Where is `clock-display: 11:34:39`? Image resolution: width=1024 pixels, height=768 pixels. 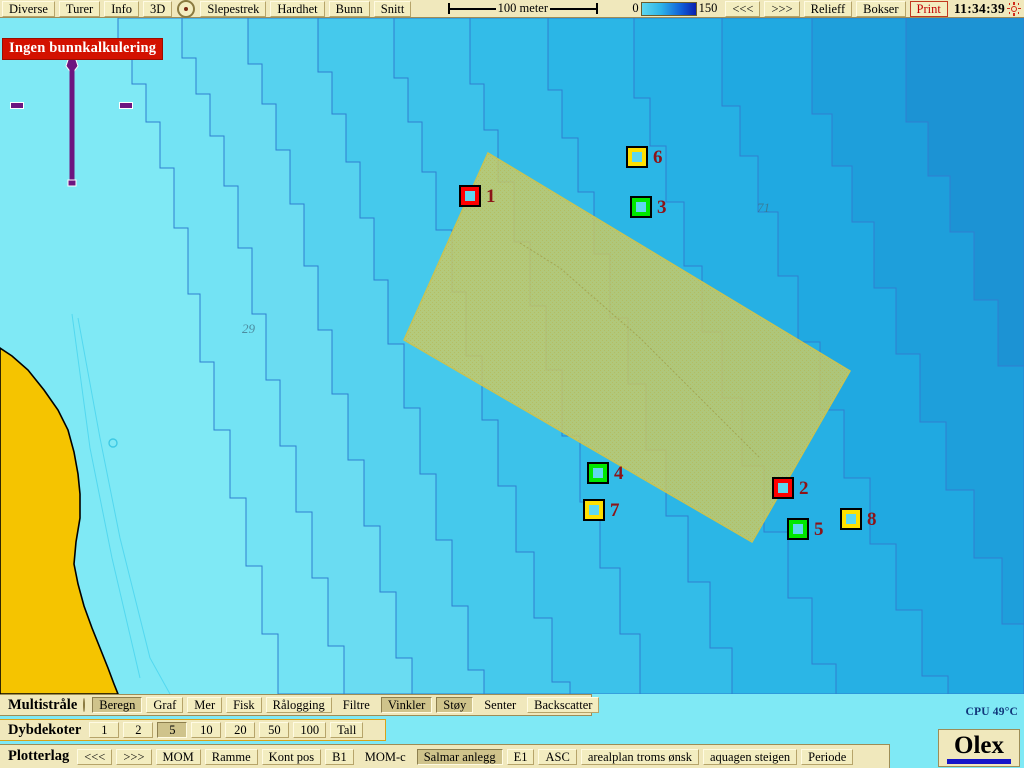
clock-display: 11:34:39 is located at coordinates (979, 8).